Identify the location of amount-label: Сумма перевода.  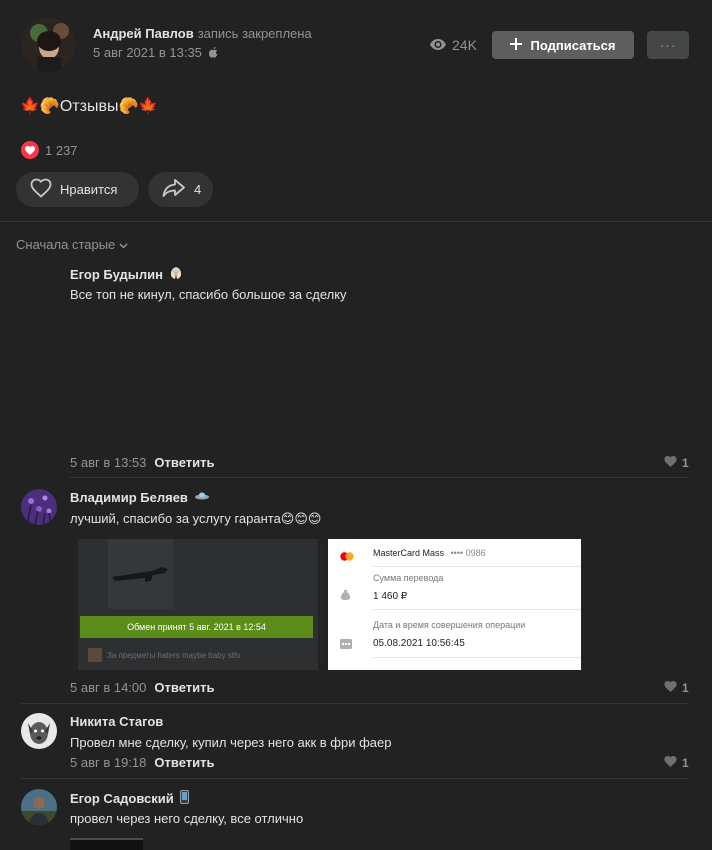
(408, 578).